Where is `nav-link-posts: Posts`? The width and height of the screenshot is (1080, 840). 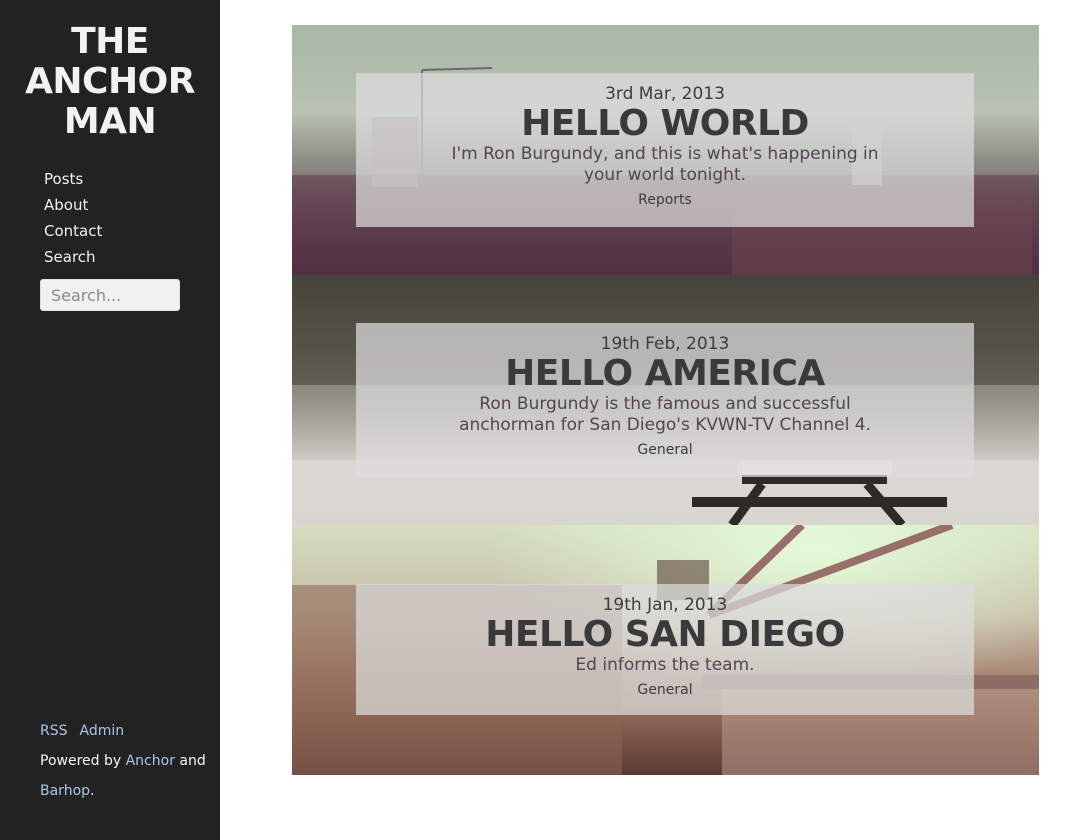 nav-link-posts: Posts is located at coordinates (63, 179).